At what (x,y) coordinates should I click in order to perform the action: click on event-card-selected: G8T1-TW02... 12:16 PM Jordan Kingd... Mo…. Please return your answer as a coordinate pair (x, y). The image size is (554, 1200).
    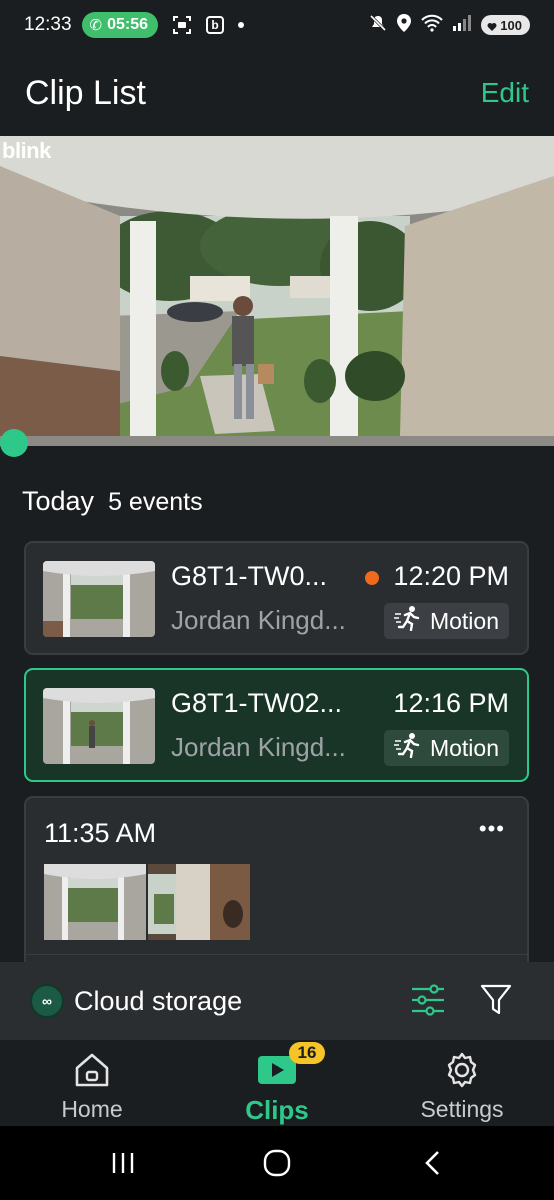
    Looking at the image, I should click on (276, 725).